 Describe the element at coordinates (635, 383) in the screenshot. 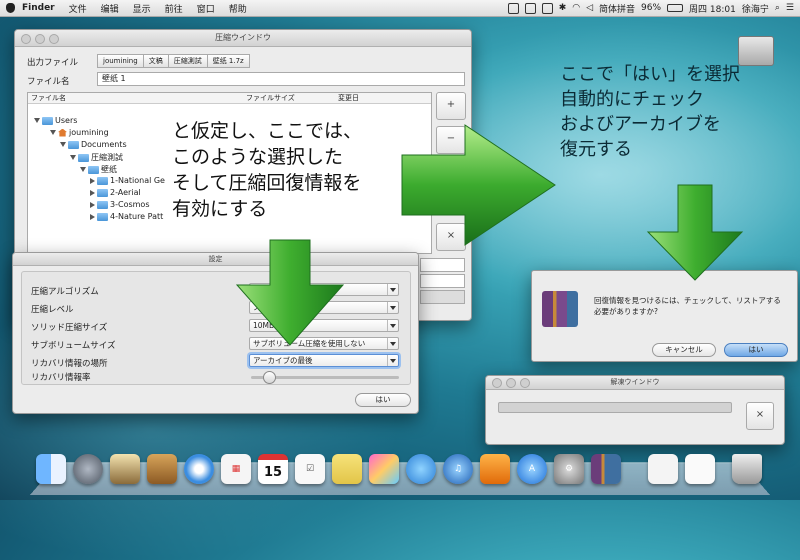

I see `extract-window-titlebar: 解凍ウインドウ` at that location.